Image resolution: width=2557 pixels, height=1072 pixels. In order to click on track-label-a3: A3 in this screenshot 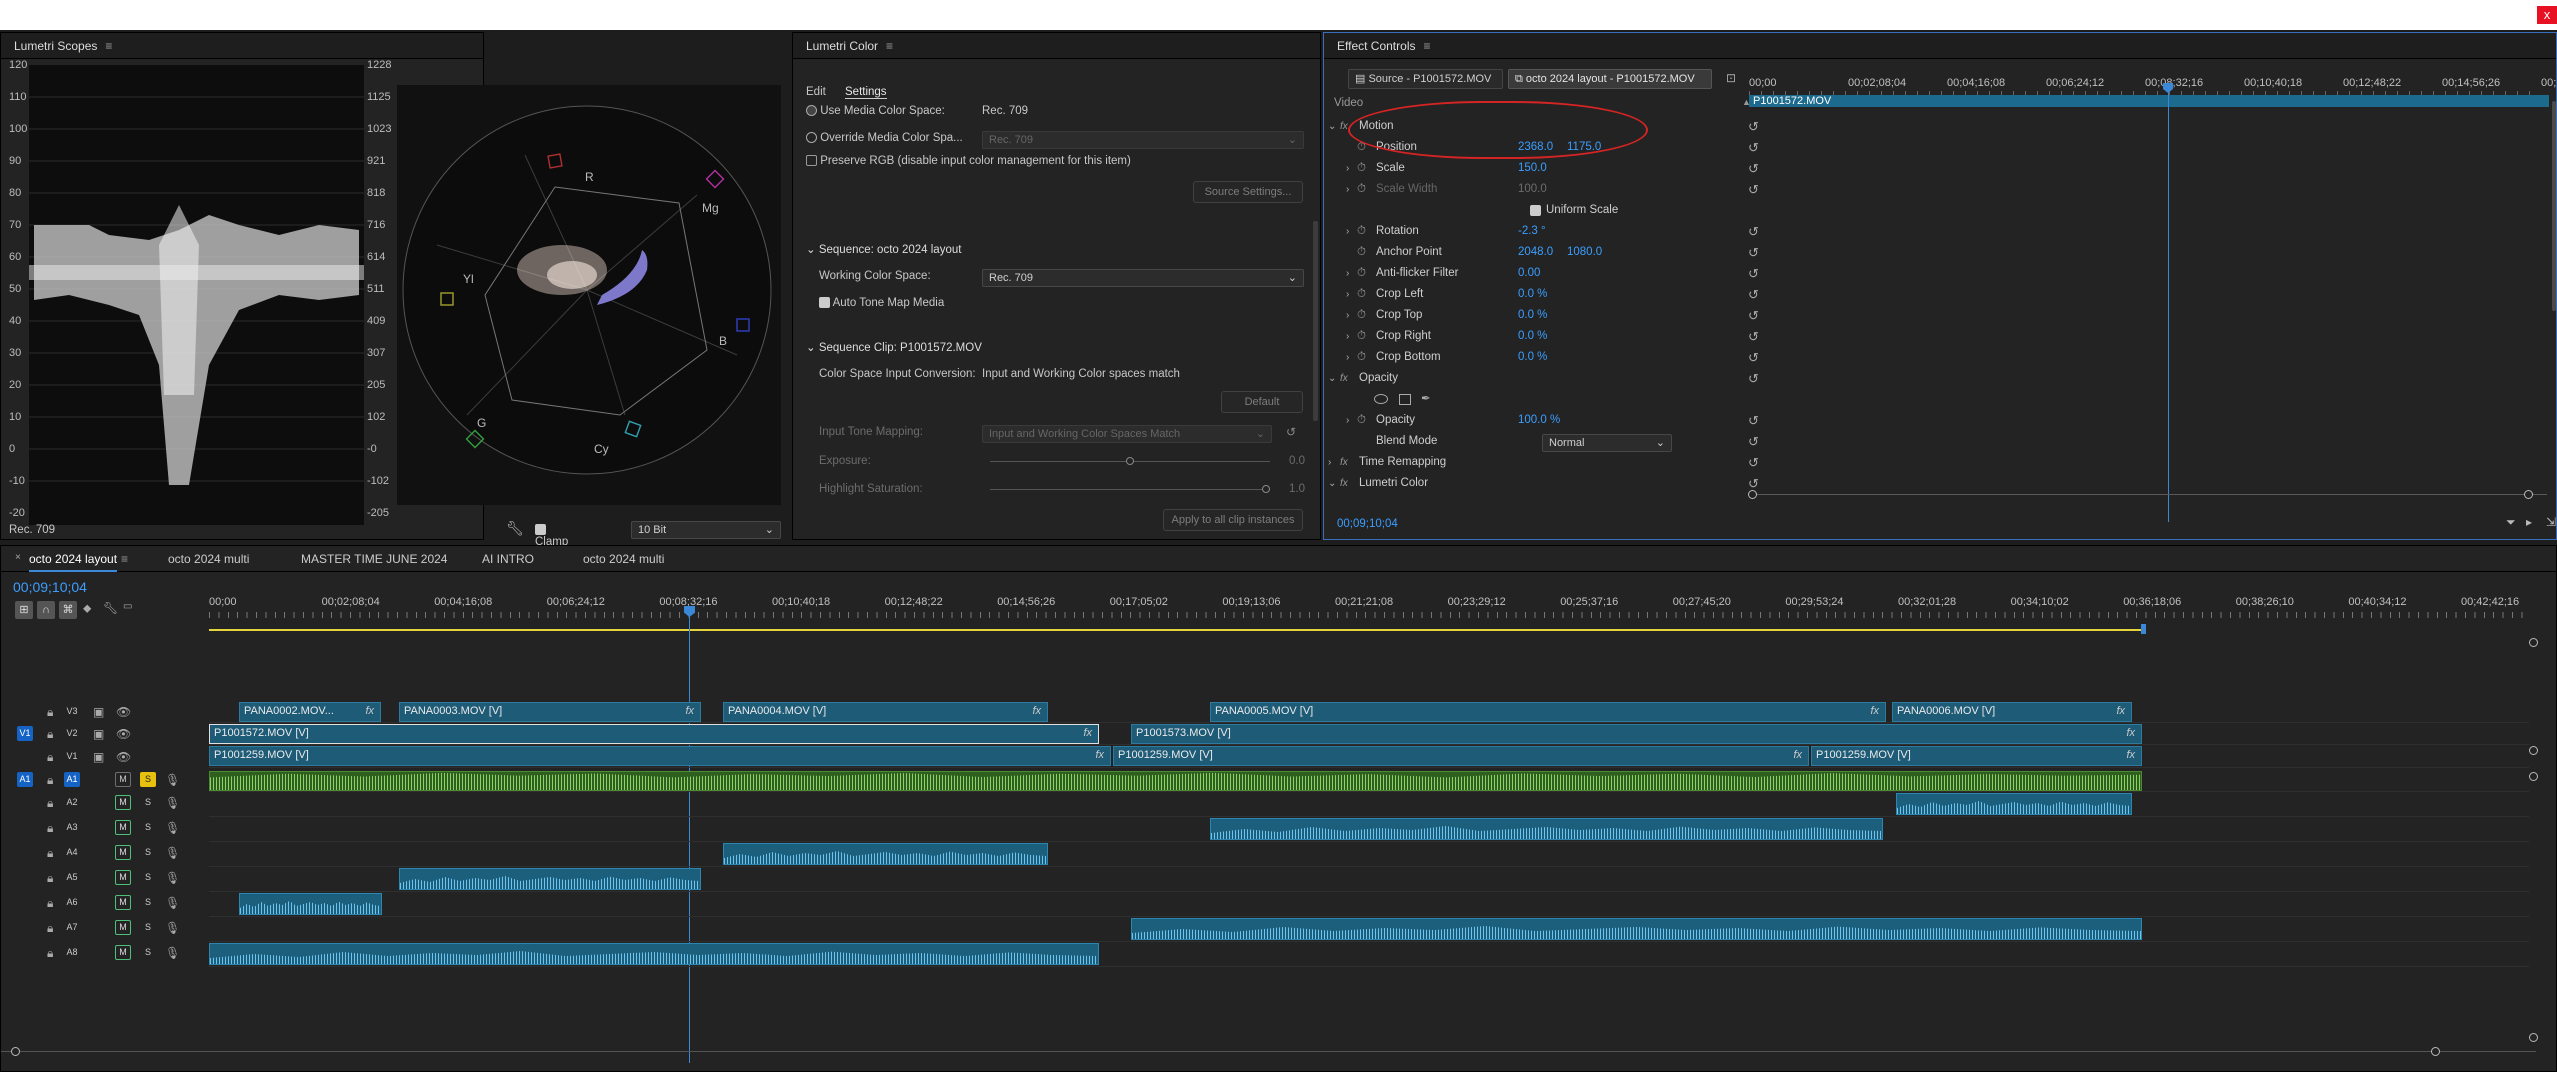, I will do `click(72, 827)`.